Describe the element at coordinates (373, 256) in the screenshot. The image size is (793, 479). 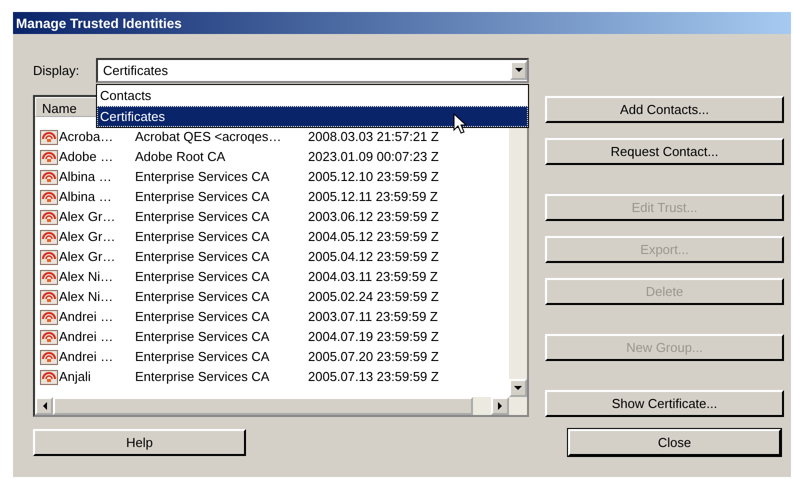
I see `table-cell: 2005.04.12 23:59:59 Z` at that location.